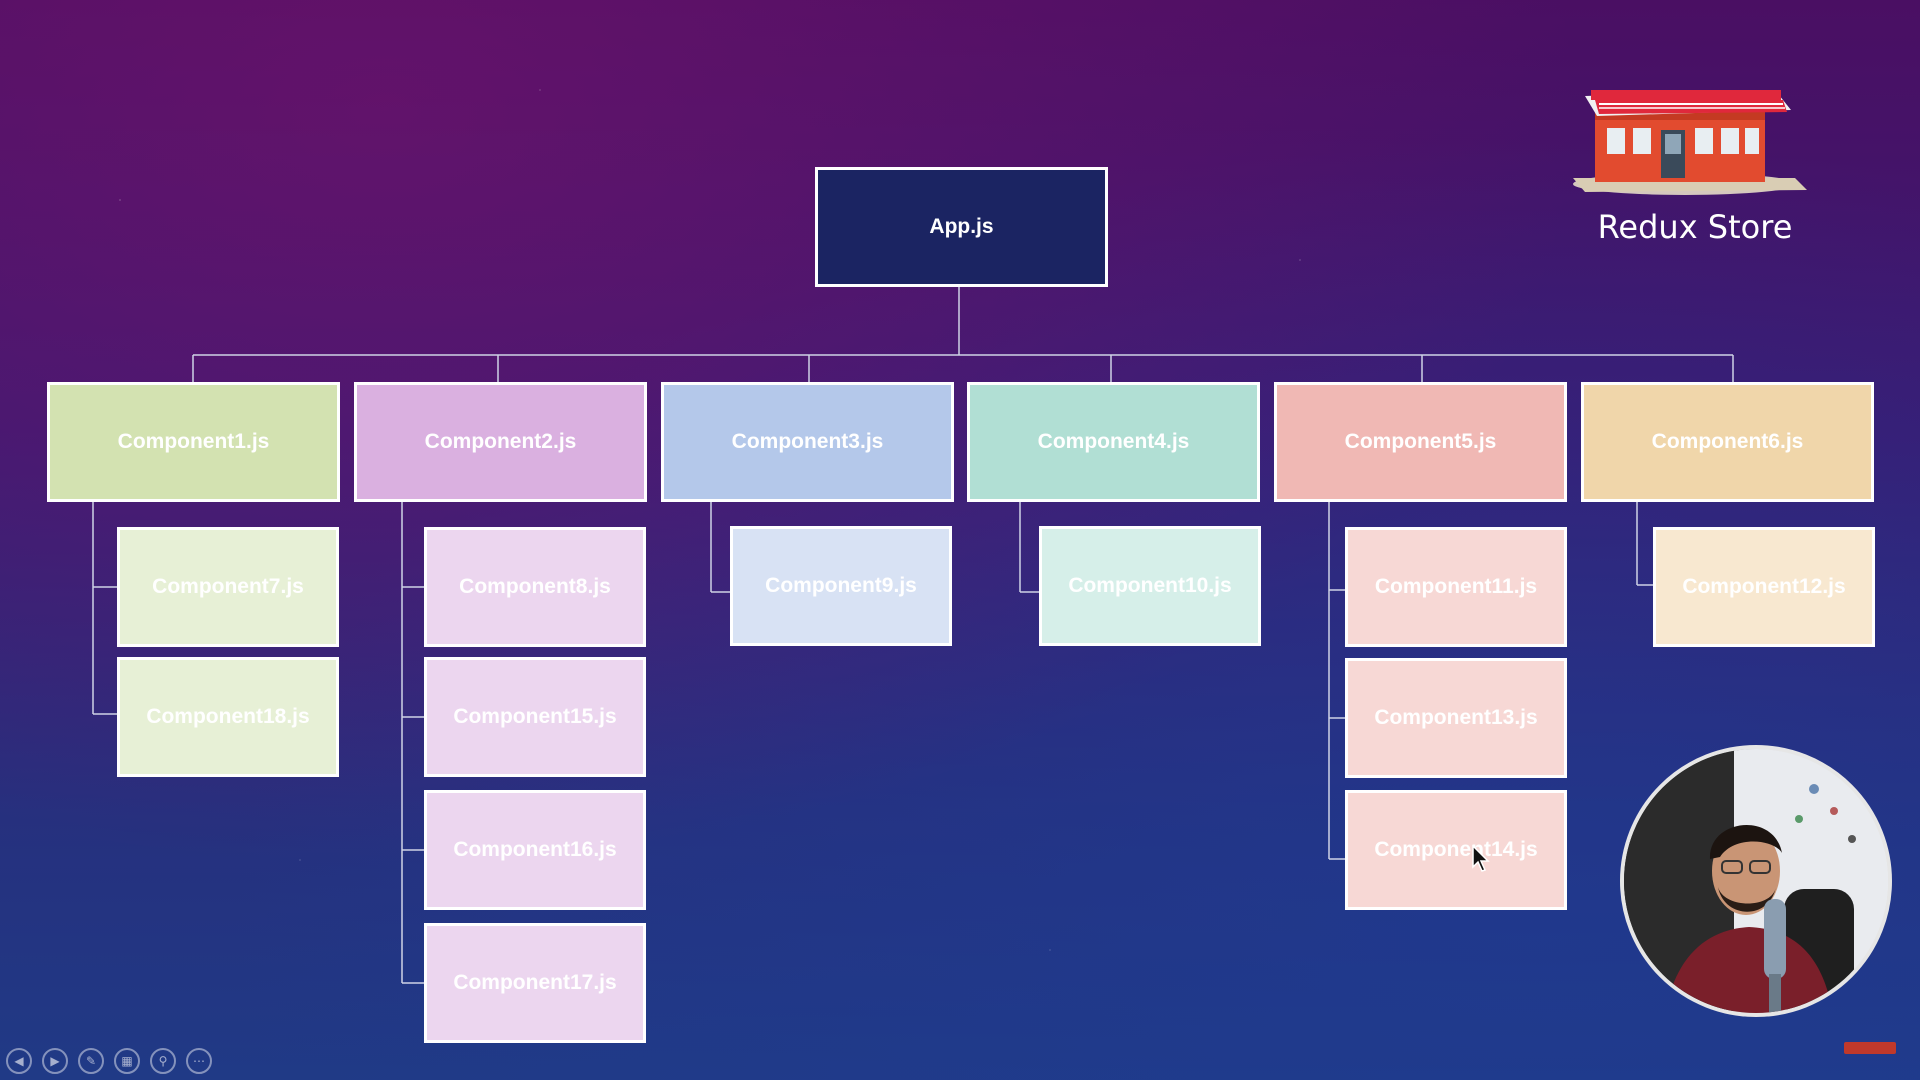 This screenshot has height=1080, width=1920. What do you see at coordinates (109, 1061) in the screenshot?
I see `slideshow-controls: ◀ ▶ ✎ ▦ ⚲ ⋯` at bounding box center [109, 1061].